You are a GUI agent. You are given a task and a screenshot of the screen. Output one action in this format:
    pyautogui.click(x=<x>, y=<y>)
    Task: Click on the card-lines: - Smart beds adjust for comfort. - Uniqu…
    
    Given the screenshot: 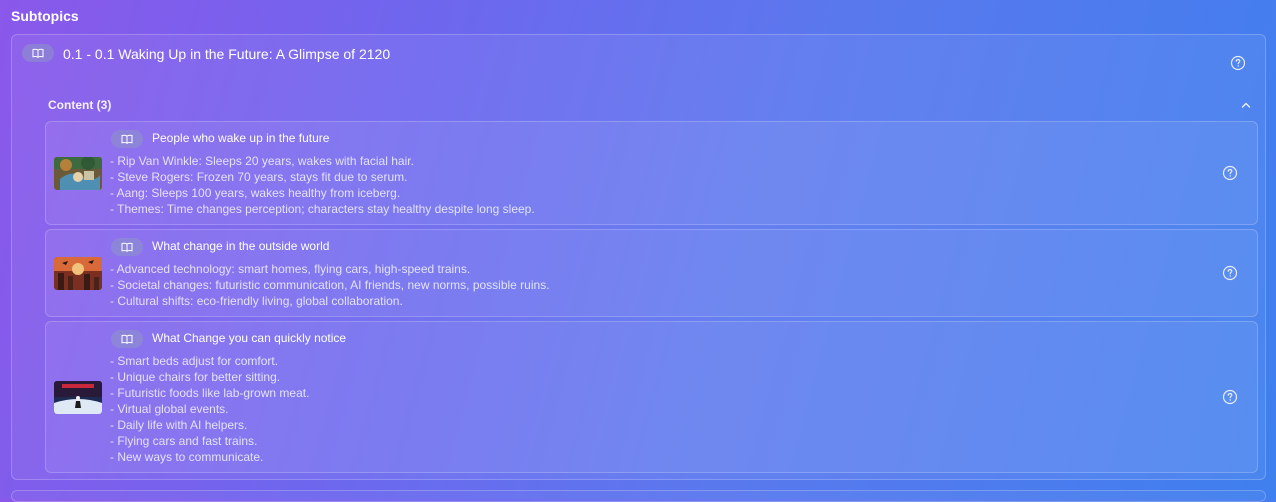 What is the action you would take?
    pyautogui.click(x=209, y=409)
    